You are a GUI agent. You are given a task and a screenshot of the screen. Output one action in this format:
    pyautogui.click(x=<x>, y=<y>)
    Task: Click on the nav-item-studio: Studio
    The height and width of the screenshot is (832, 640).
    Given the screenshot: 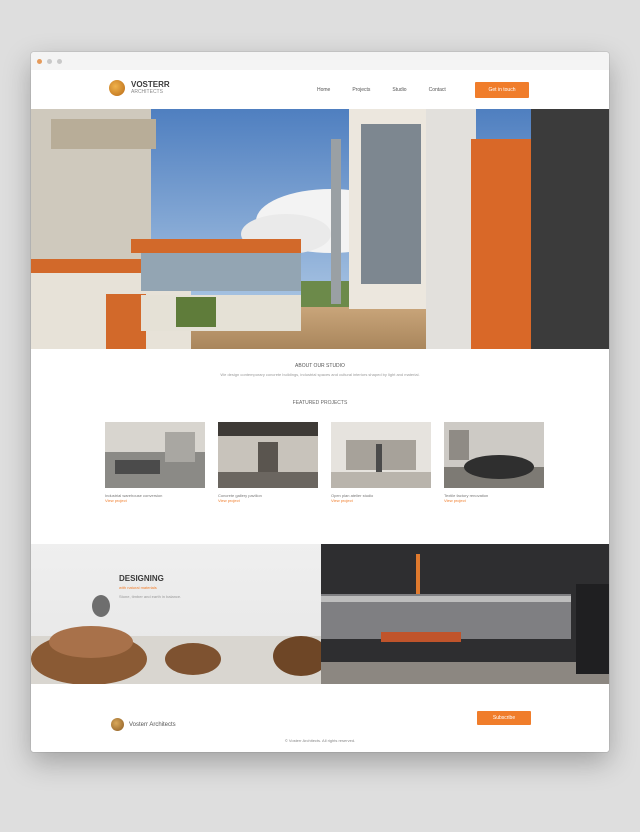 What is the action you would take?
    pyautogui.click(x=399, y=90)
    